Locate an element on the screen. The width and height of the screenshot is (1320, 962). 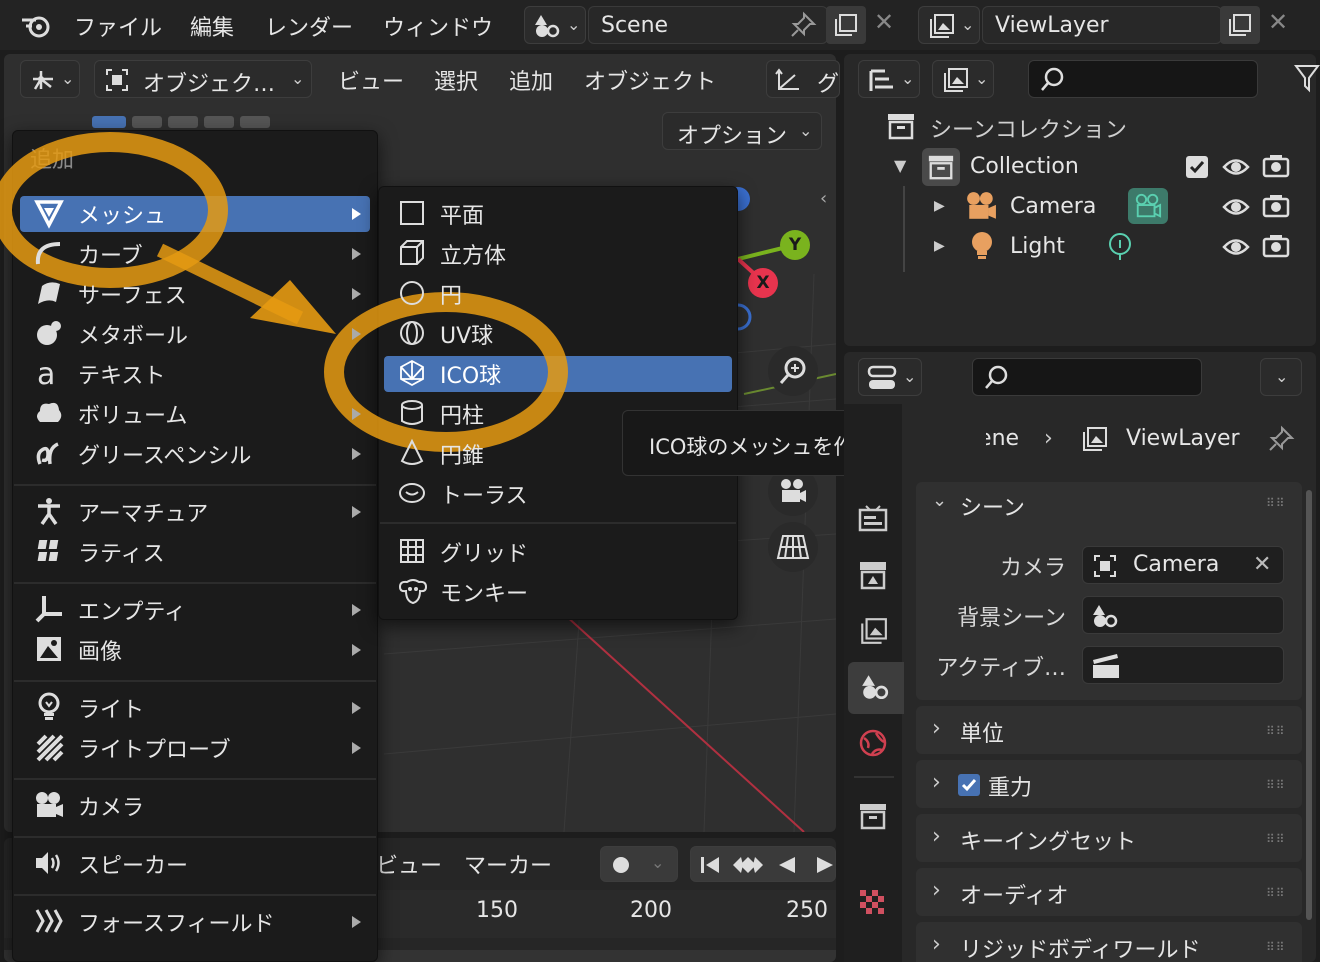
select-intersect-icon is located at coordinates (255, 122).